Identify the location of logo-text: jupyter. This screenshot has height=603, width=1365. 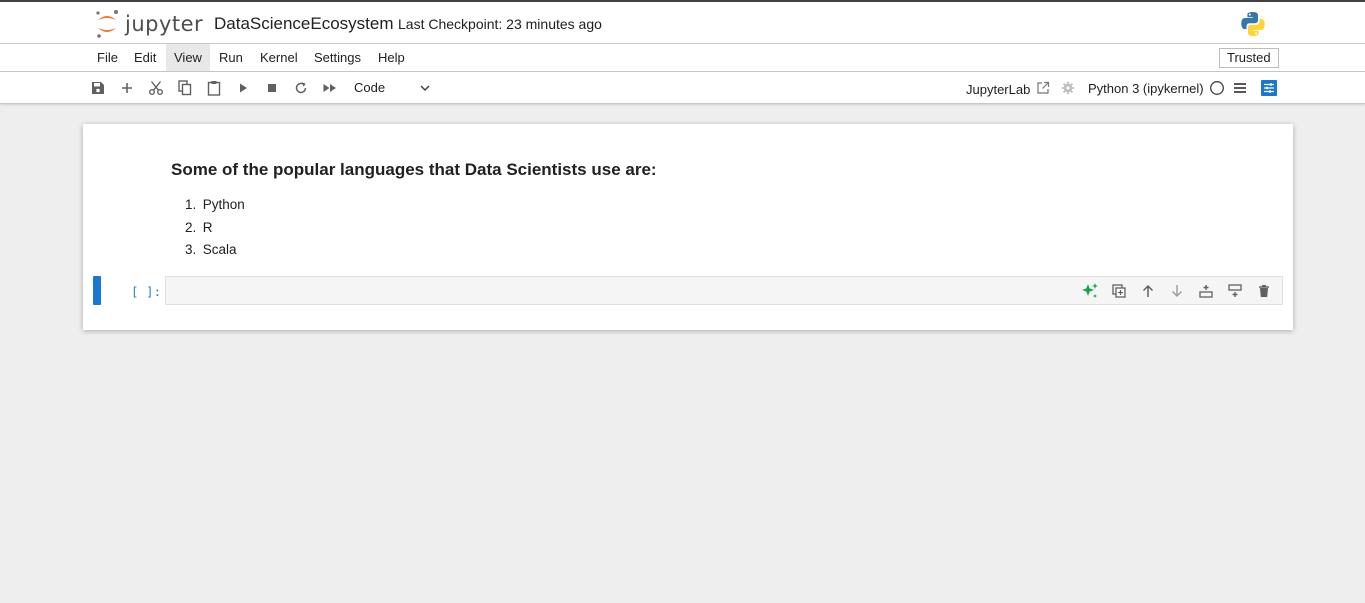
(164, 24).